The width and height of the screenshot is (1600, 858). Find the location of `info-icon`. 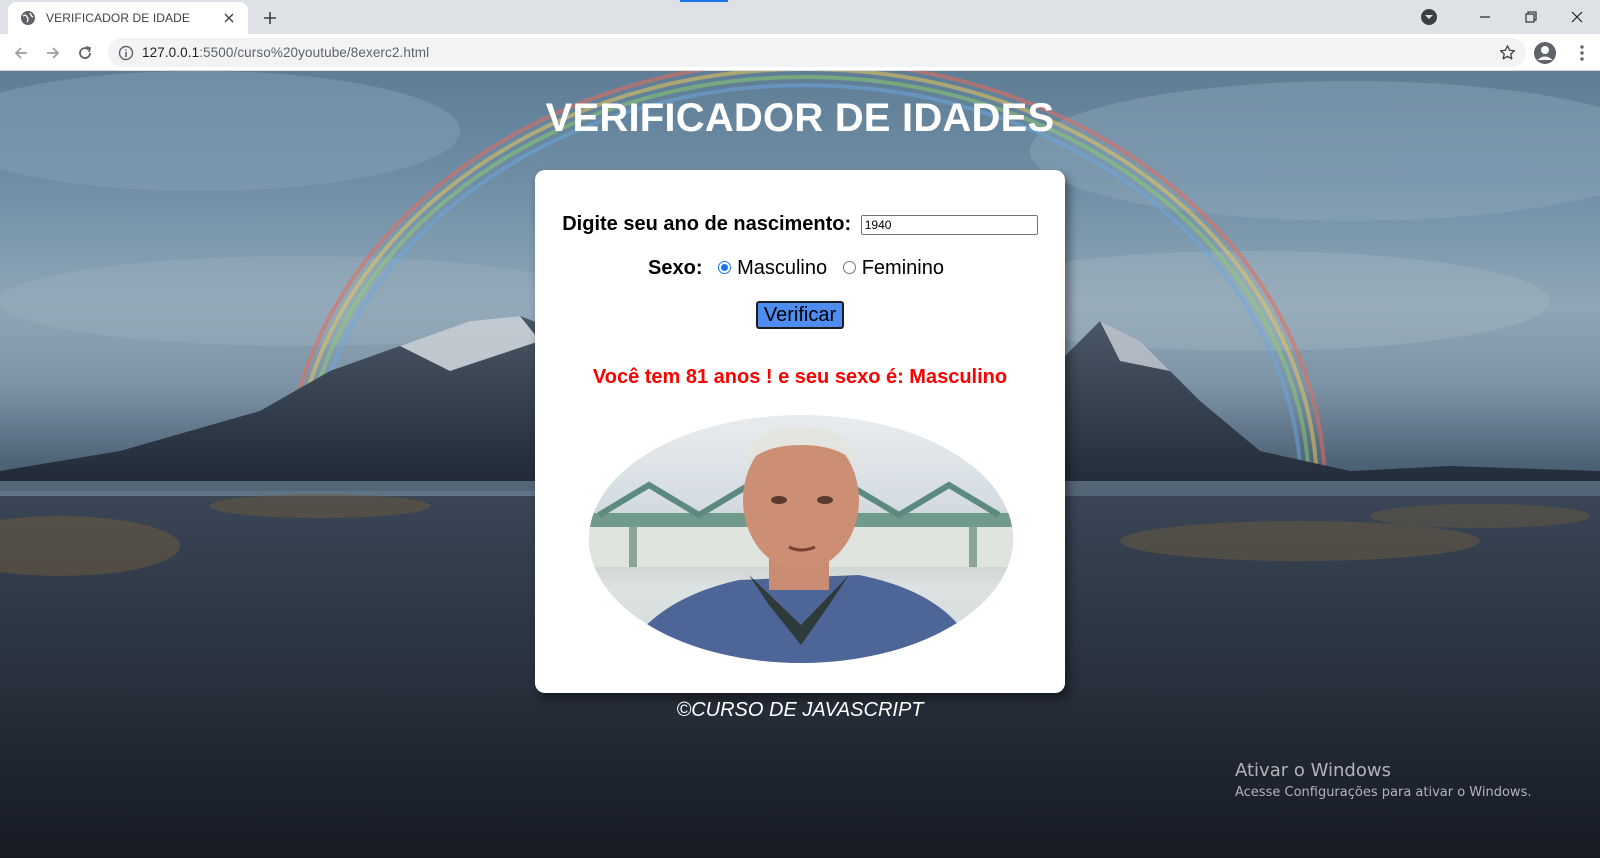

info-icon is located at coordinates (126, 53).